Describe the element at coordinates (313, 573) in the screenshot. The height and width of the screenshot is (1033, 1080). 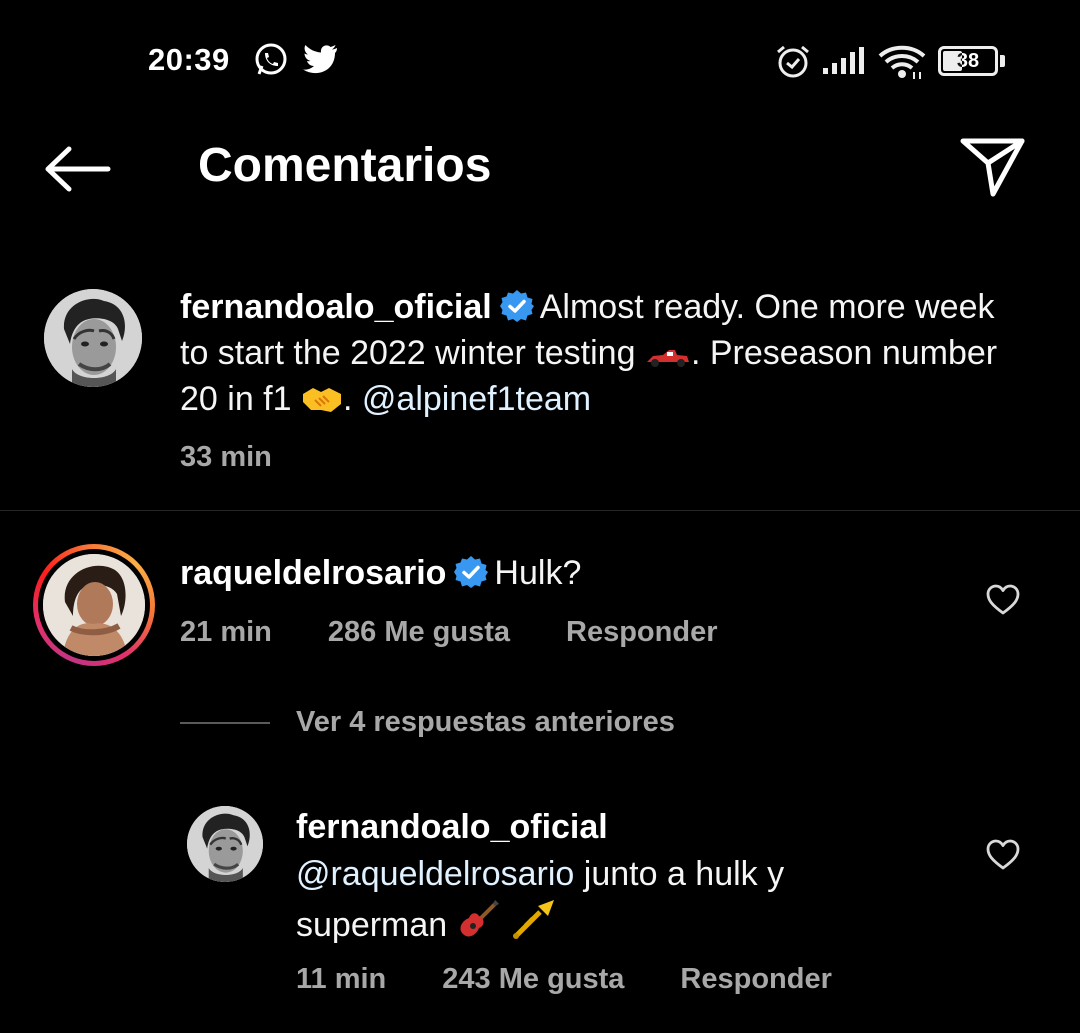
I see `comment-username: raqueldelrosario` at that location.